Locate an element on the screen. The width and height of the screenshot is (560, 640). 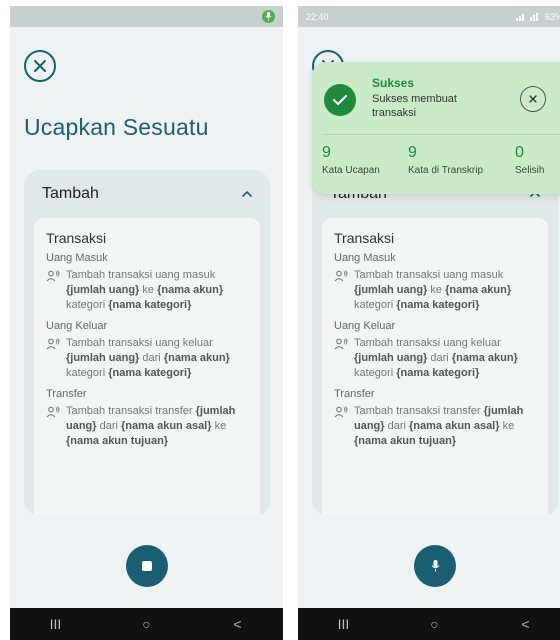
page-title: Ucapkan Sesuatu is located at coordinates (116, 127).